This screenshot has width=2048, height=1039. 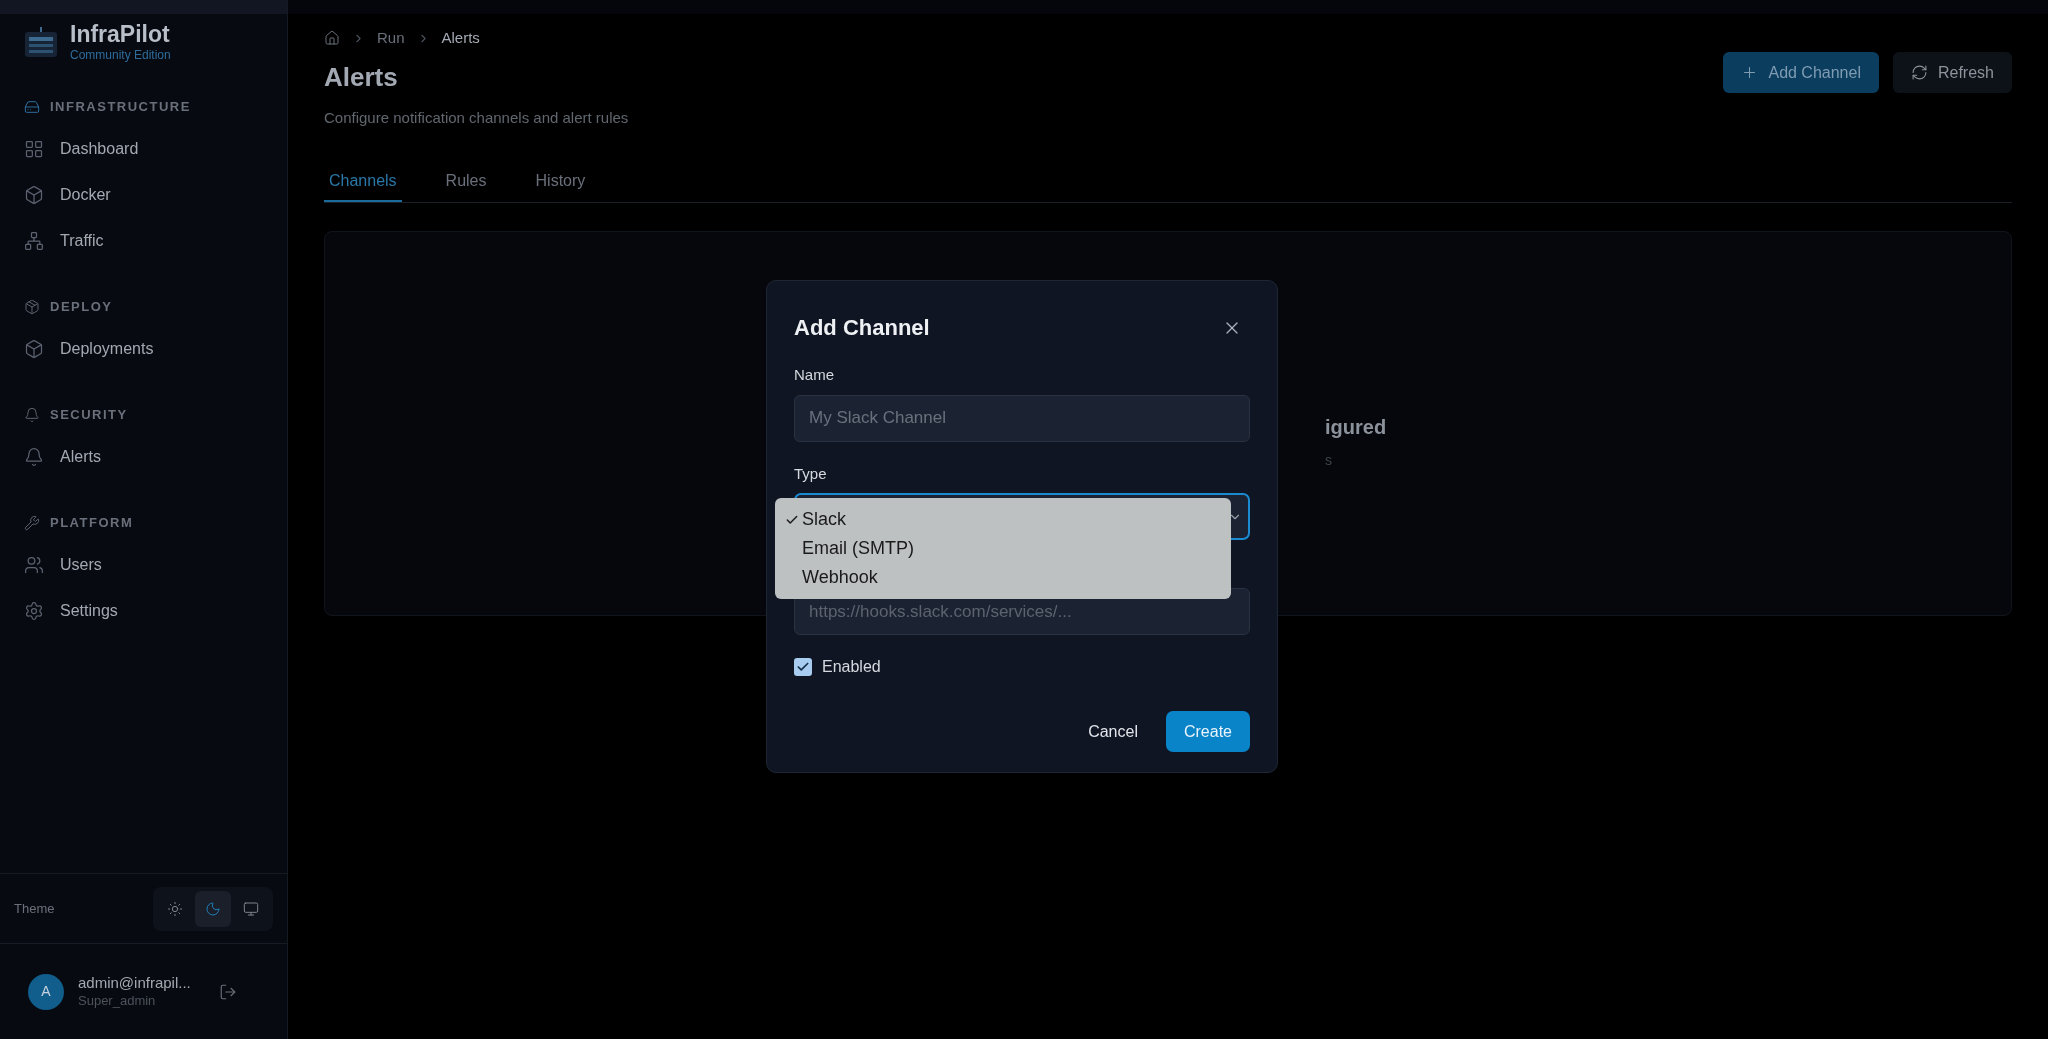 I want to click on field-label: Name, so click(x=814, y=375).